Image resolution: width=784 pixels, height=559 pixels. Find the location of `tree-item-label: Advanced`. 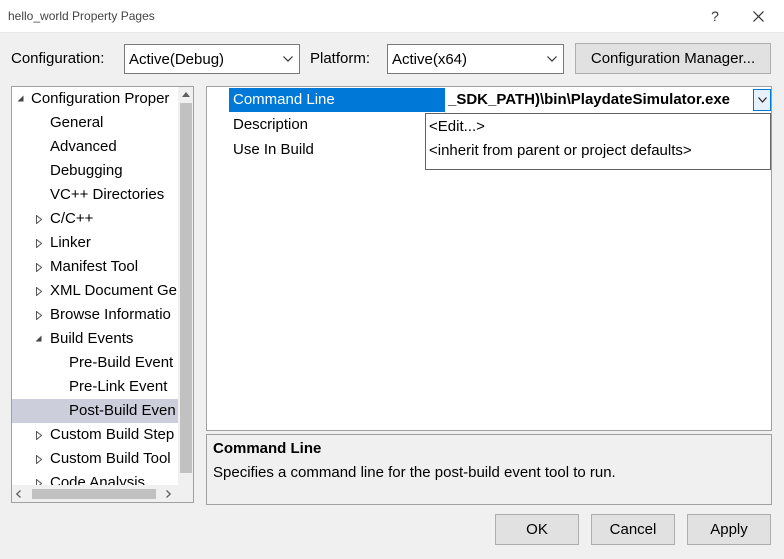

tree-item-label: Advanced is located at coordinates (83, 146).